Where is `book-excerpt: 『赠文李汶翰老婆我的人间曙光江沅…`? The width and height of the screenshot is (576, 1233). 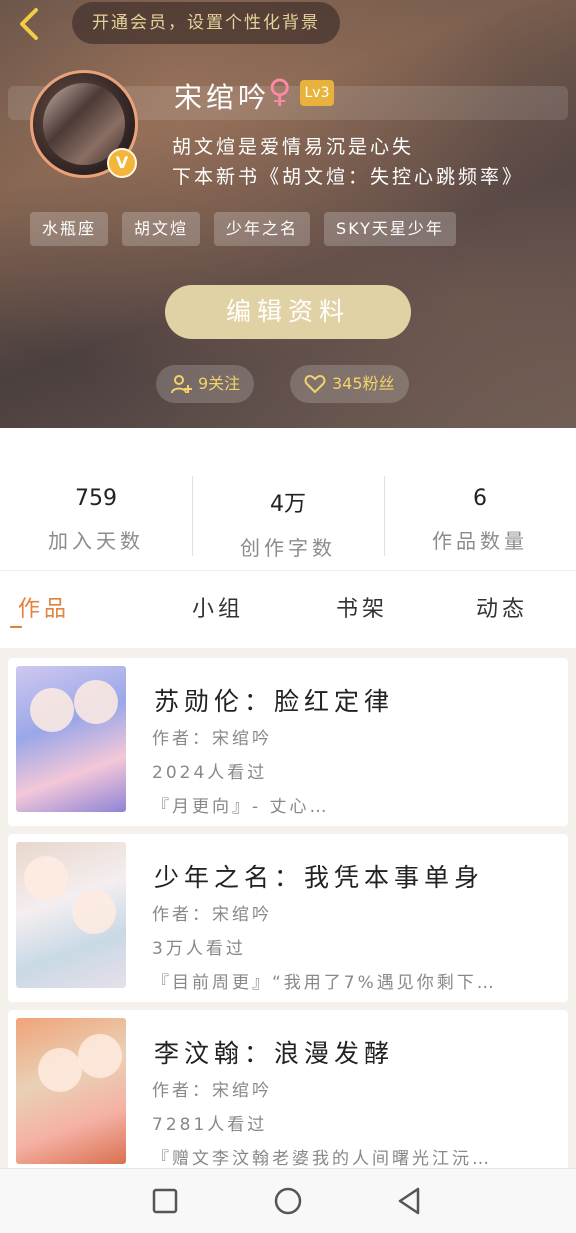 book-excerpt: 『赠文李汶翰老婆我的人间曙光江沅… is located at coordinates (322, 1158).